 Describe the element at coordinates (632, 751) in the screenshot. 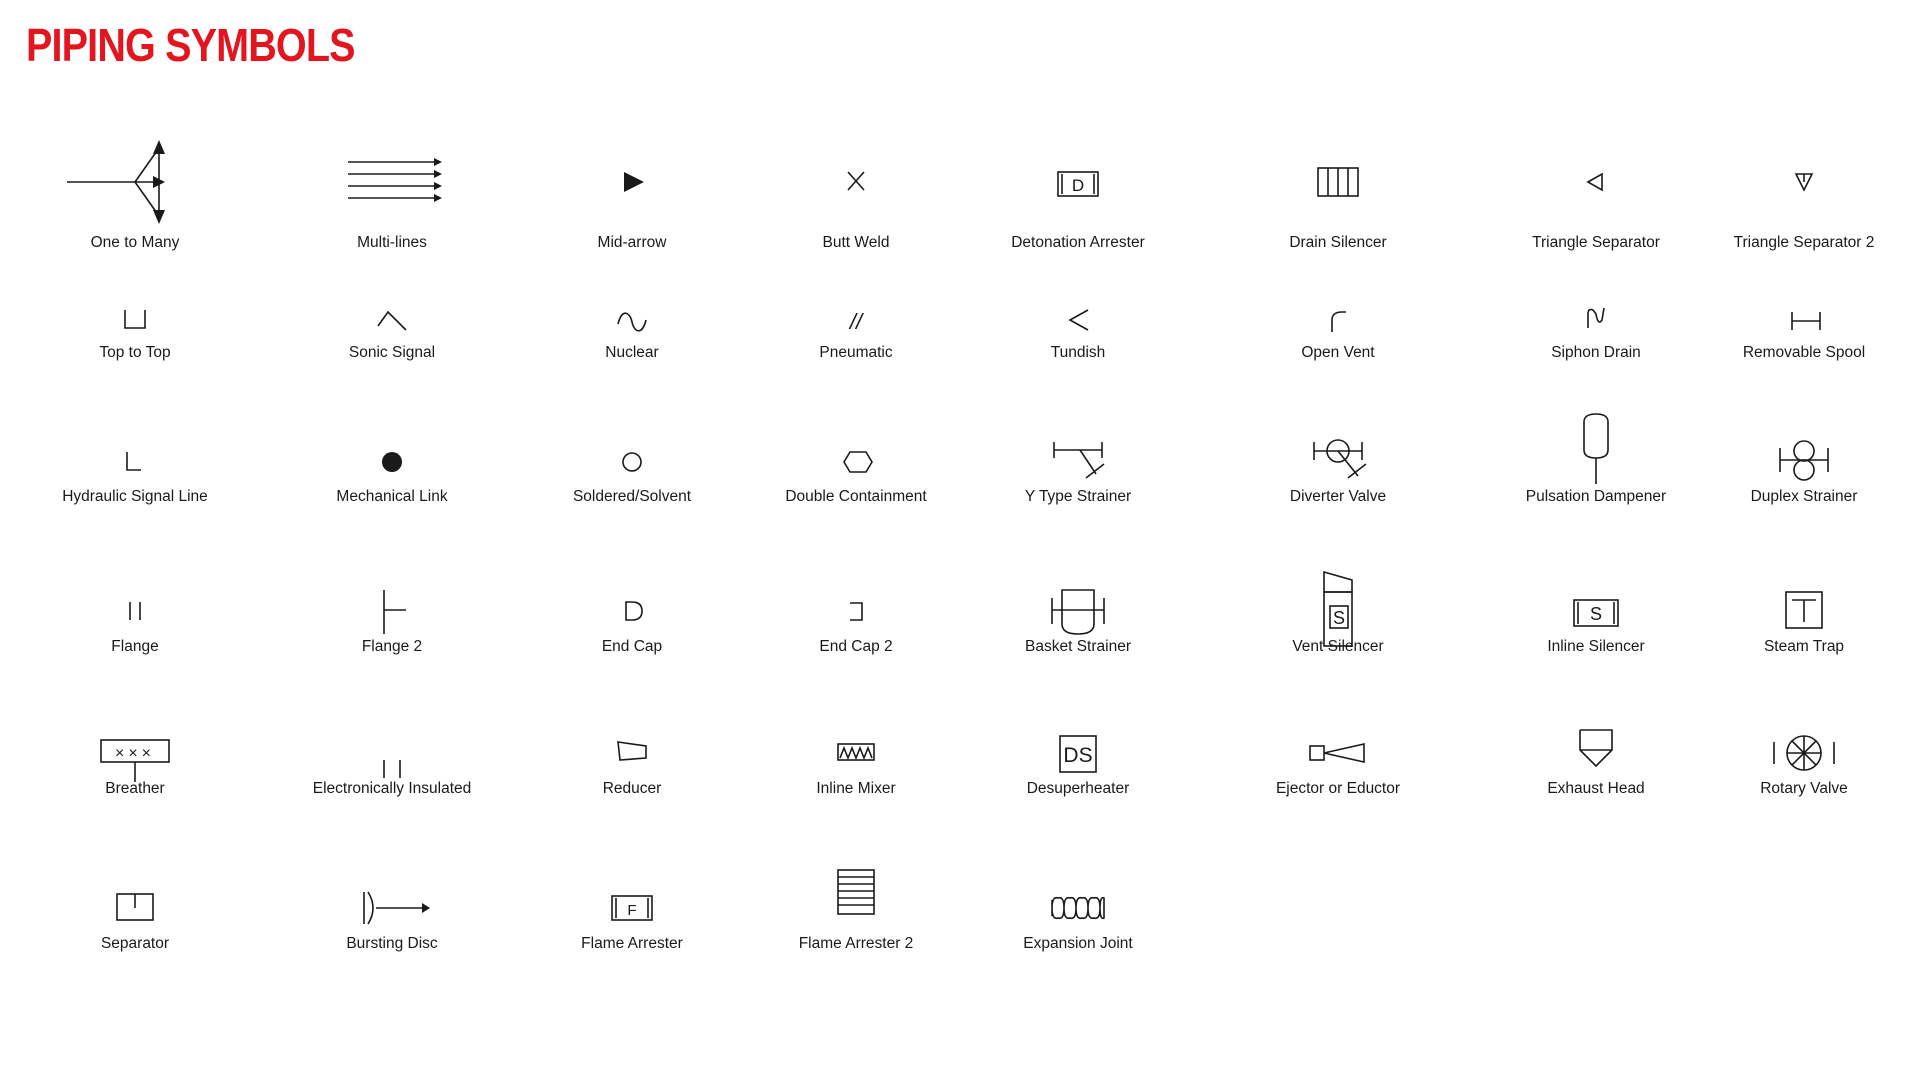

I see `reducer-icon` at that location.